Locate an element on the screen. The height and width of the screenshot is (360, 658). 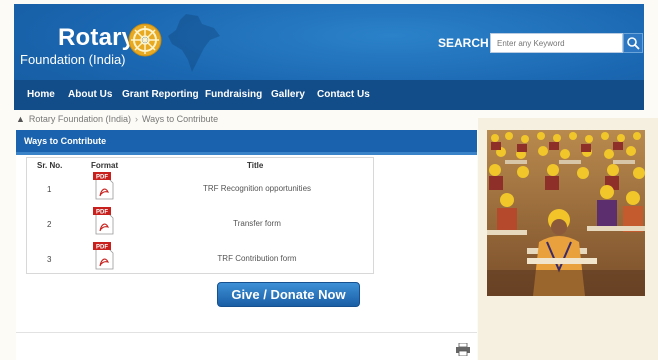
search-button is located at coordinates (633, 43).